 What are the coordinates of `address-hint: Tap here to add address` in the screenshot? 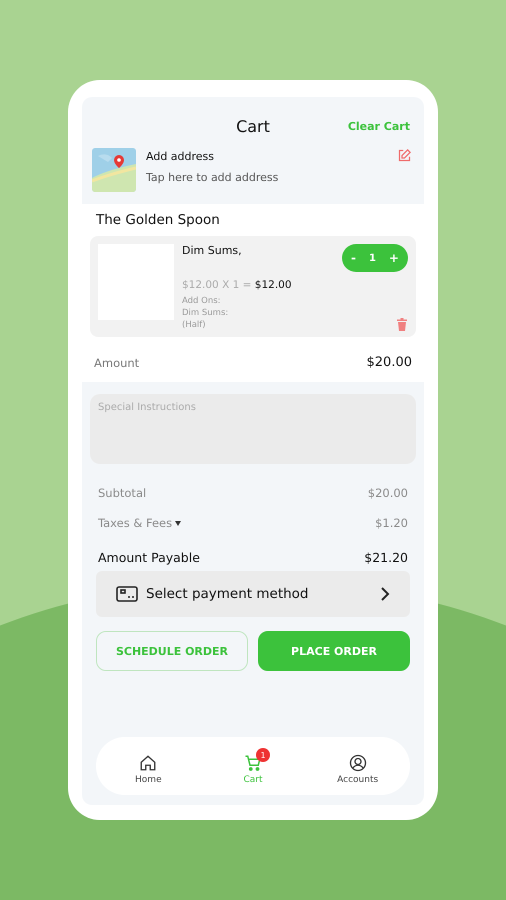 It's located at (213, 177).